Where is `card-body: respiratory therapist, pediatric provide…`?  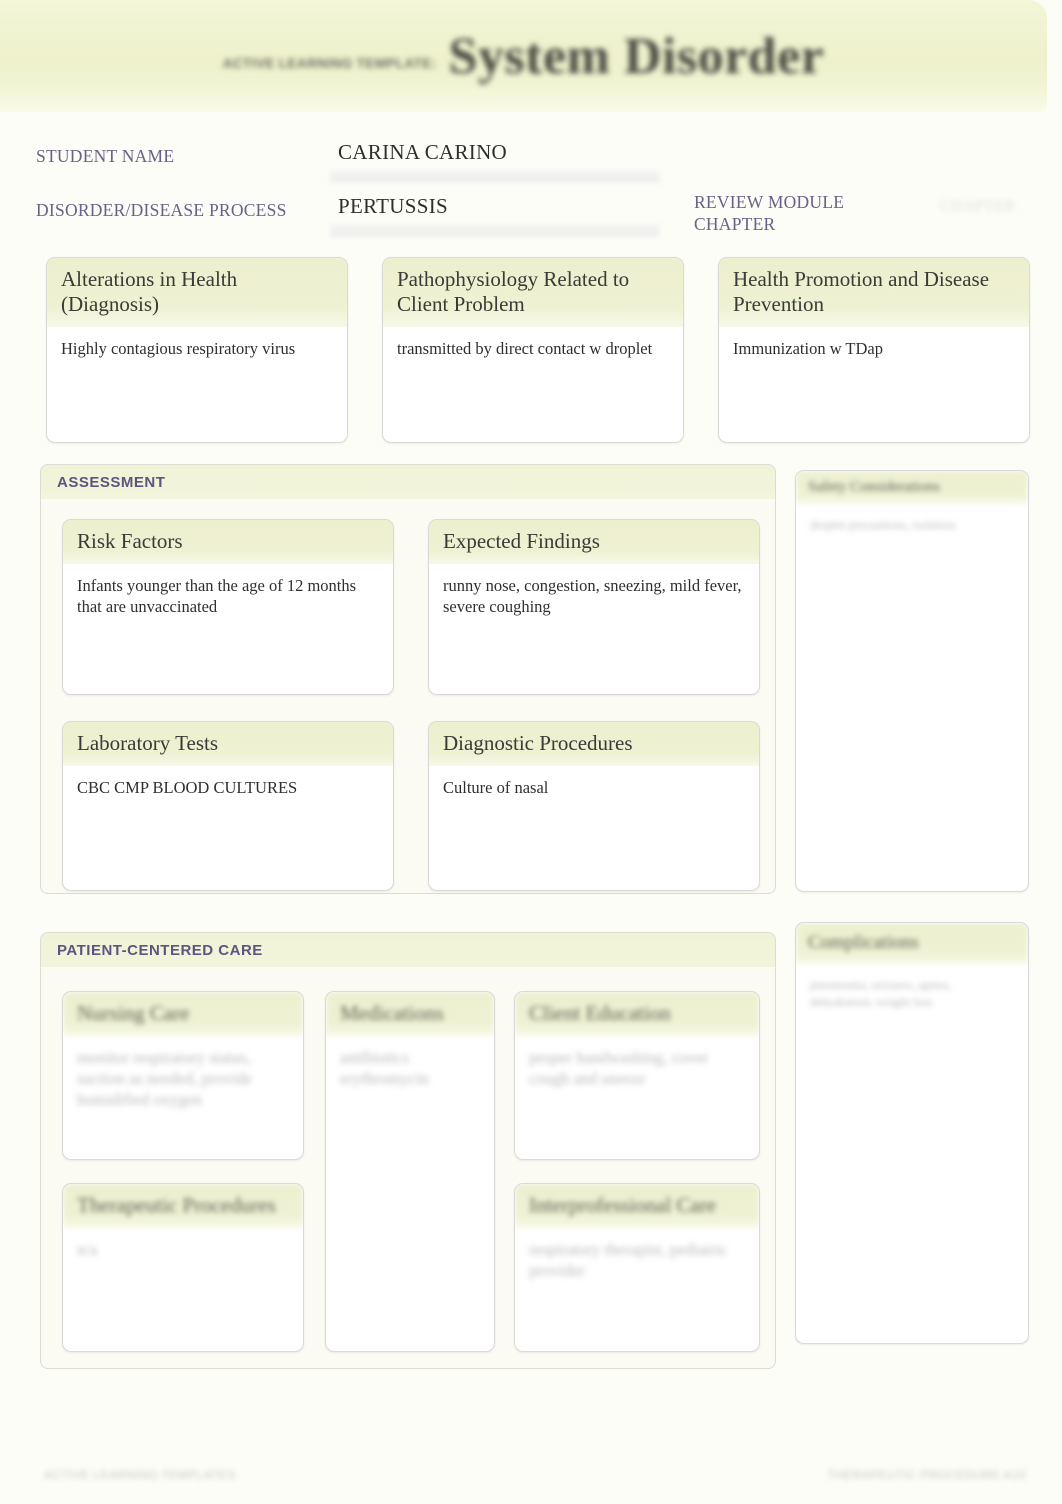
card-body: respiratory therapist, pediatric provide… is located at coordinates (637, 1254).